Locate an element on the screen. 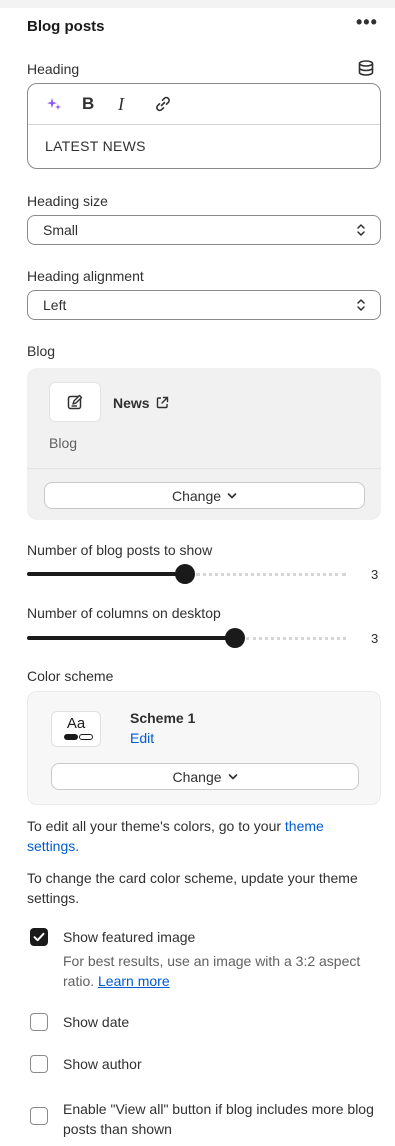  color-scheme-card: Aa Scheme 1 Edit Change is located at coordinates (204, 748).